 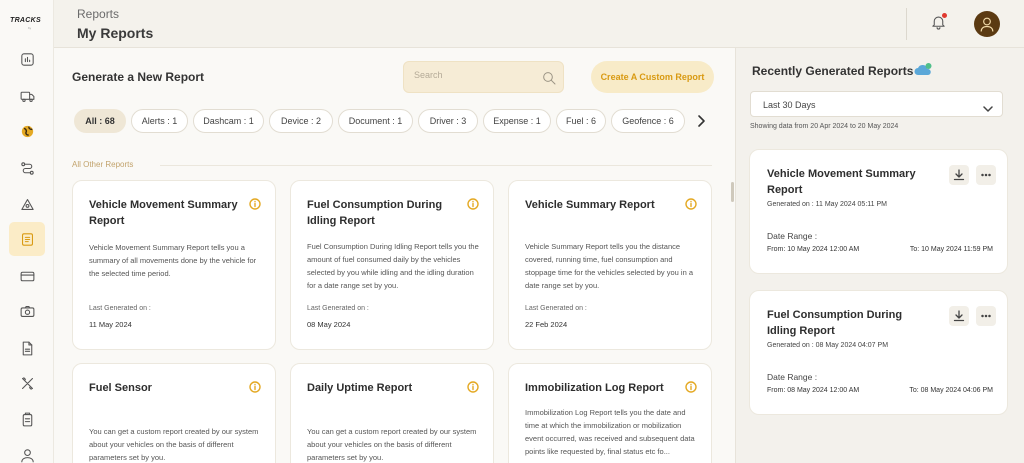 What do you see at coordinates (813, 390) in the screenshot?
I see `date-range-from: From: 08 May 2024 12:00 AM` at bounding box center [813, 390].